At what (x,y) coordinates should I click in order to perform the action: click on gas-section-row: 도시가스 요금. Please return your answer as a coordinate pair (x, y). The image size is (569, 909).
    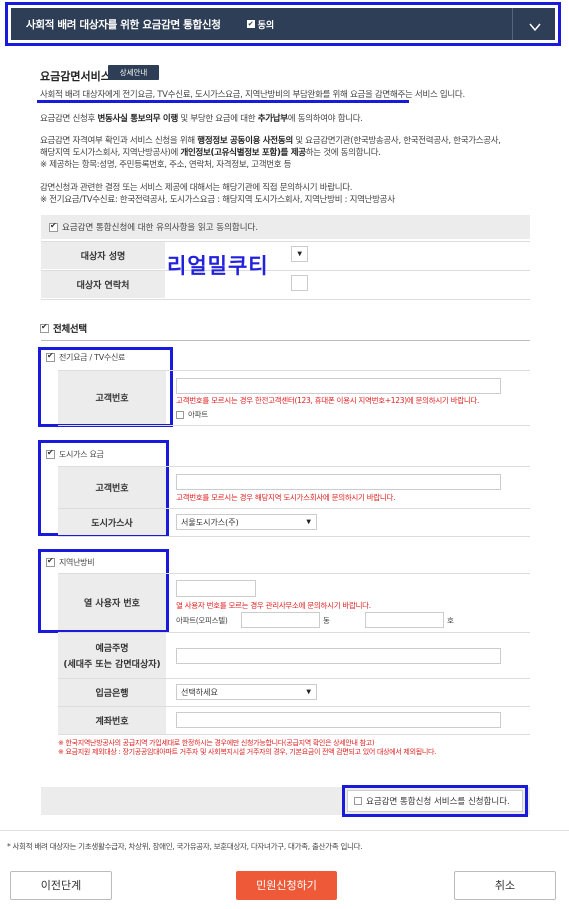
    Looking at the image, I should click on (75, 454).